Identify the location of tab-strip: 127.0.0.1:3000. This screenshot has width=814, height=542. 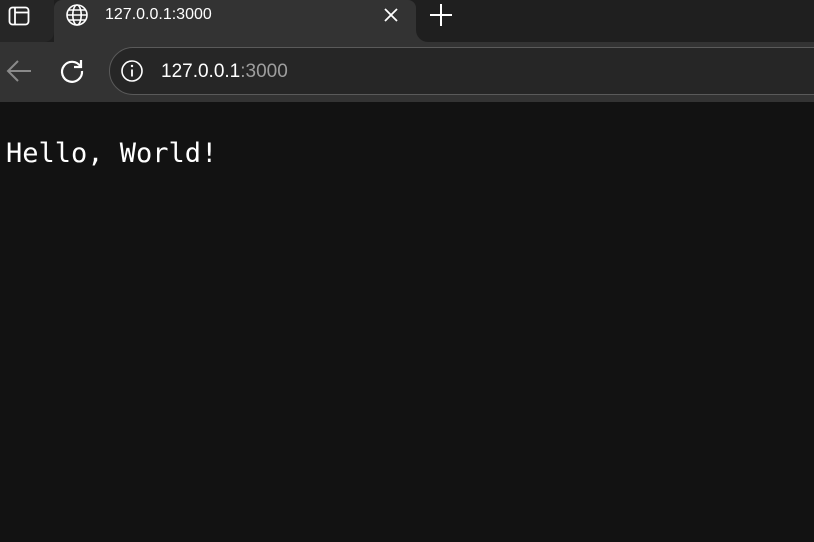
(407, 21).